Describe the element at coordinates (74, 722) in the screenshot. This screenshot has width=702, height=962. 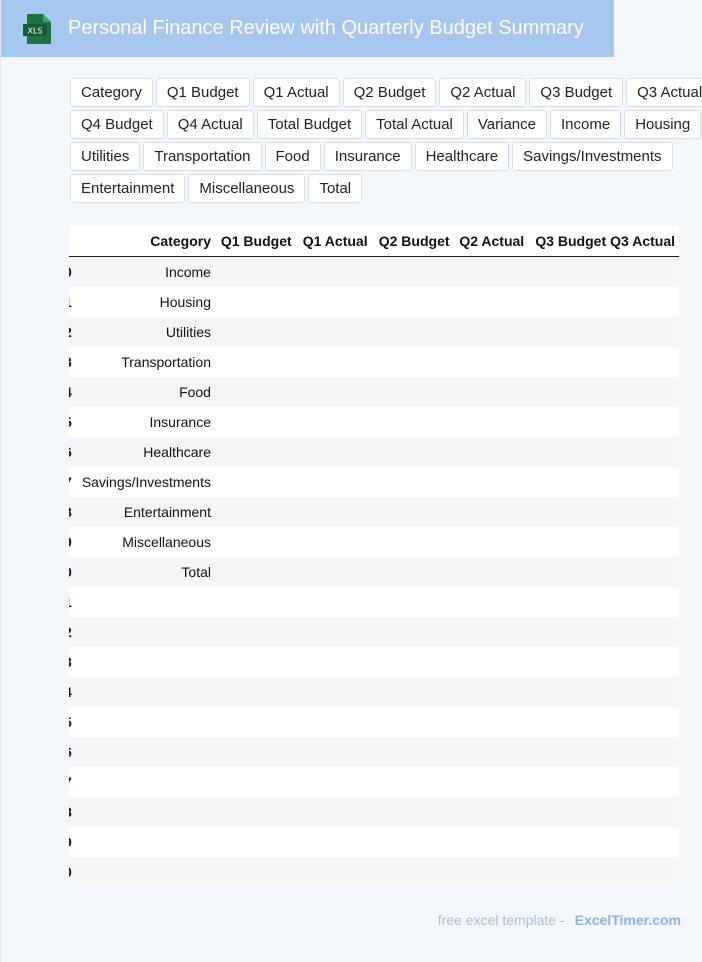
I see `row-index: 5` at that location.